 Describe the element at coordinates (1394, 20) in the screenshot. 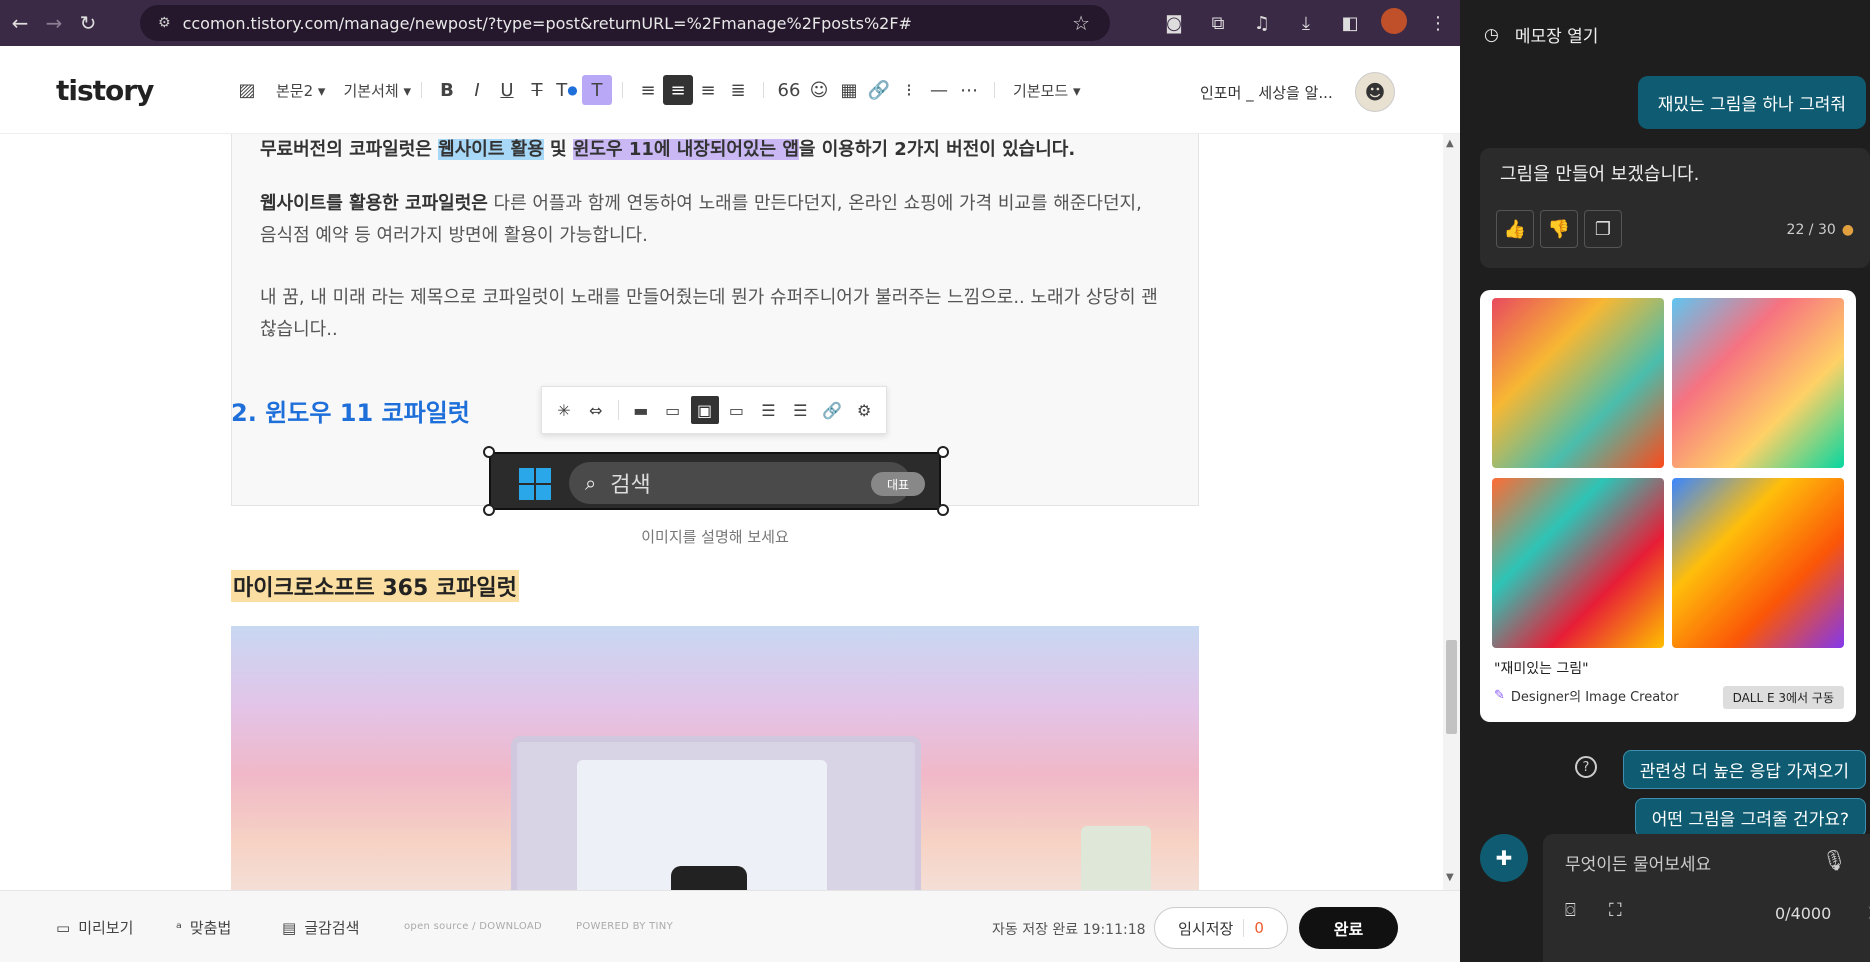

I see `profile-avatar` at that location.